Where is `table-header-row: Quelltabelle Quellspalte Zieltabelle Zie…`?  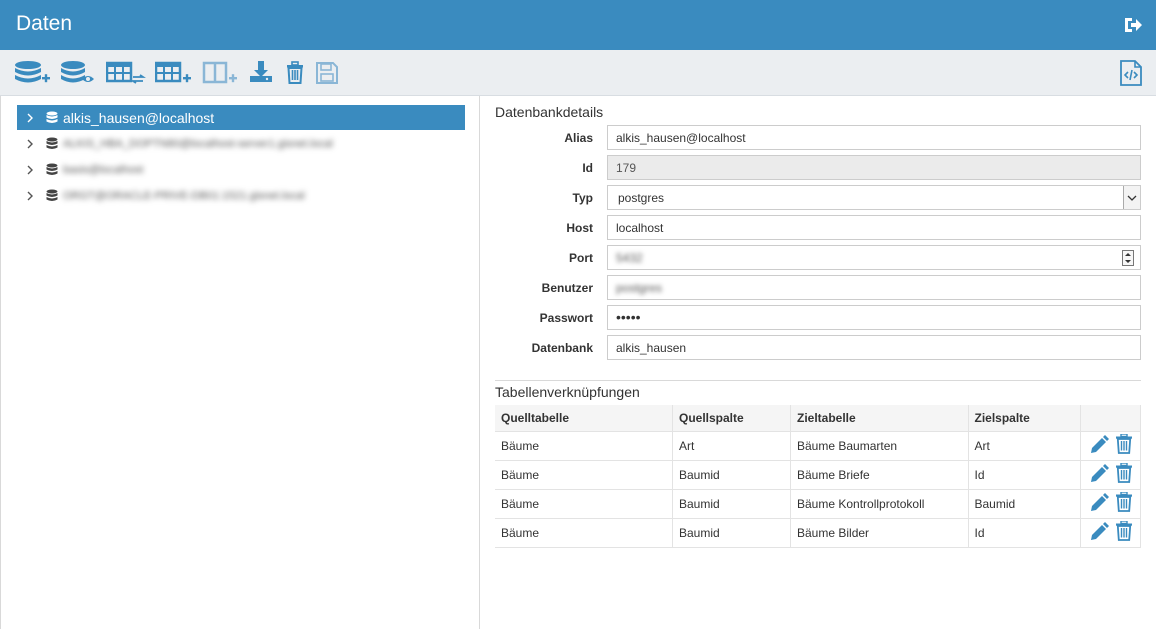
table-header-row: Quelltabelle Quellspalte Zieltabelle Zie… is located at coordinates (818, 418).